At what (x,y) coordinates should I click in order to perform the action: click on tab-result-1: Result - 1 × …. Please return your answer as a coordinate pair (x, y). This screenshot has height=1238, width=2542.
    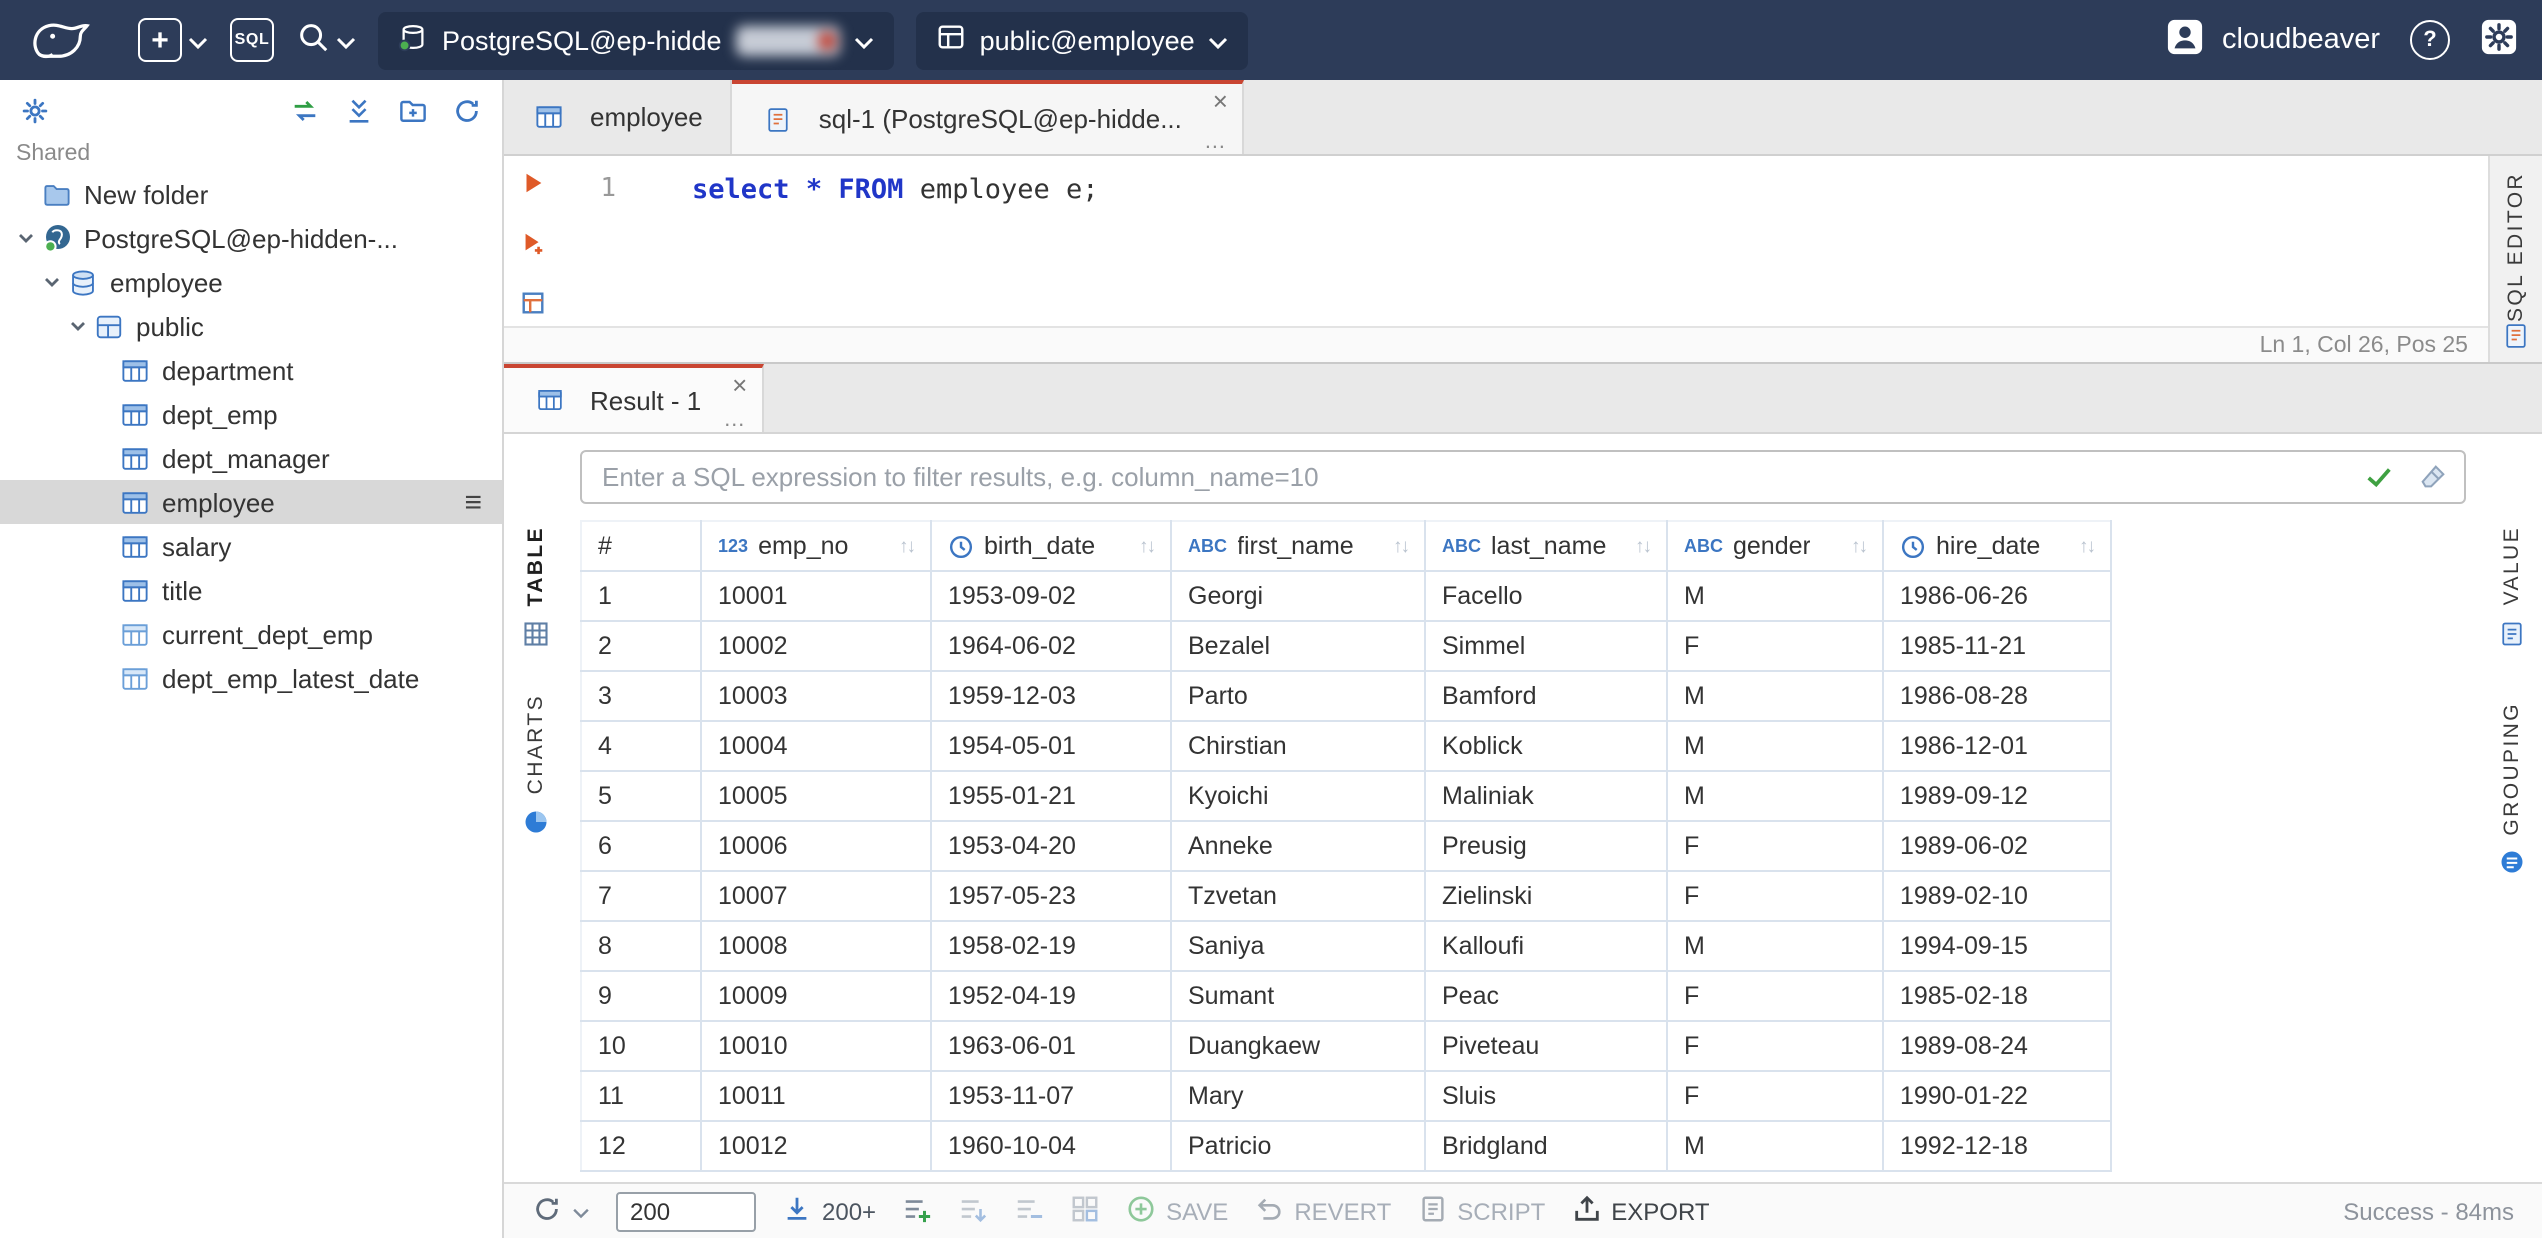
    Looking at the image, I should click on (634, 398).